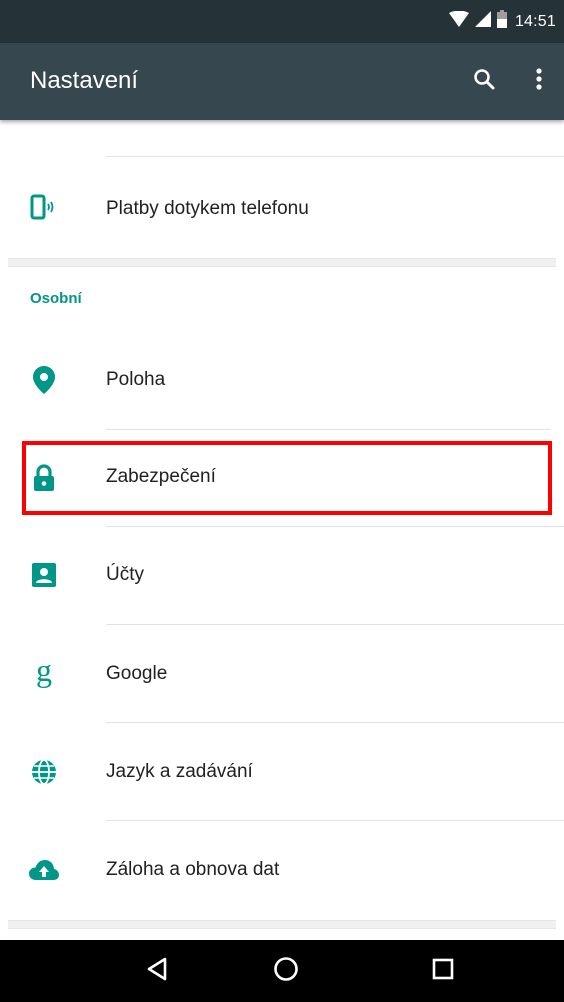 The height and width of the screenshot is (1002, 564). What do you see at coordinates (44, 208) in the screenshot?
I see `nfc-payment-icon` at bounding box center [44, 208].